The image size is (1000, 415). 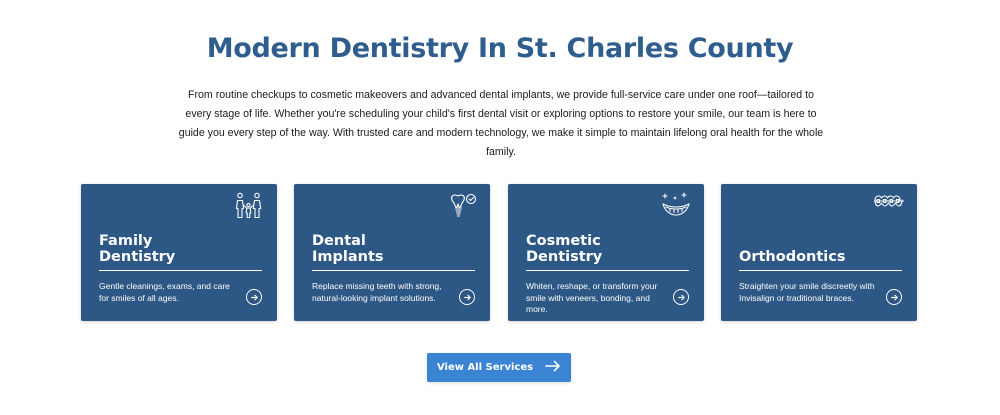 I want to click on view-all-services-button: View All Services, so click(x=499, y=367).